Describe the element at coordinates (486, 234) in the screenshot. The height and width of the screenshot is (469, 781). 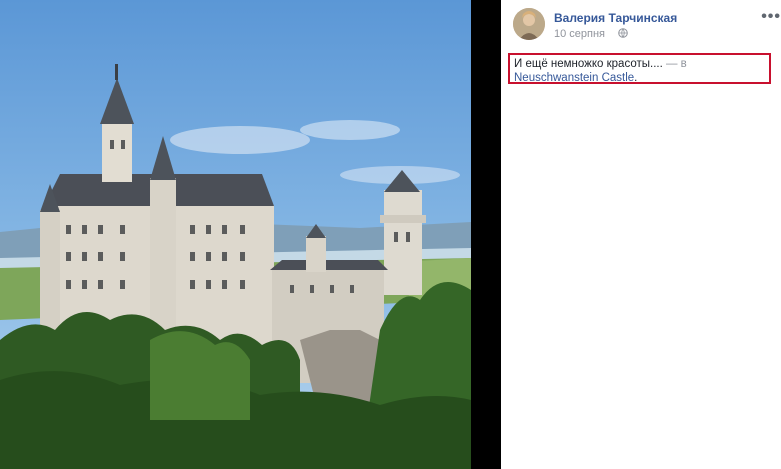
I see `viewer-divider` at that location.